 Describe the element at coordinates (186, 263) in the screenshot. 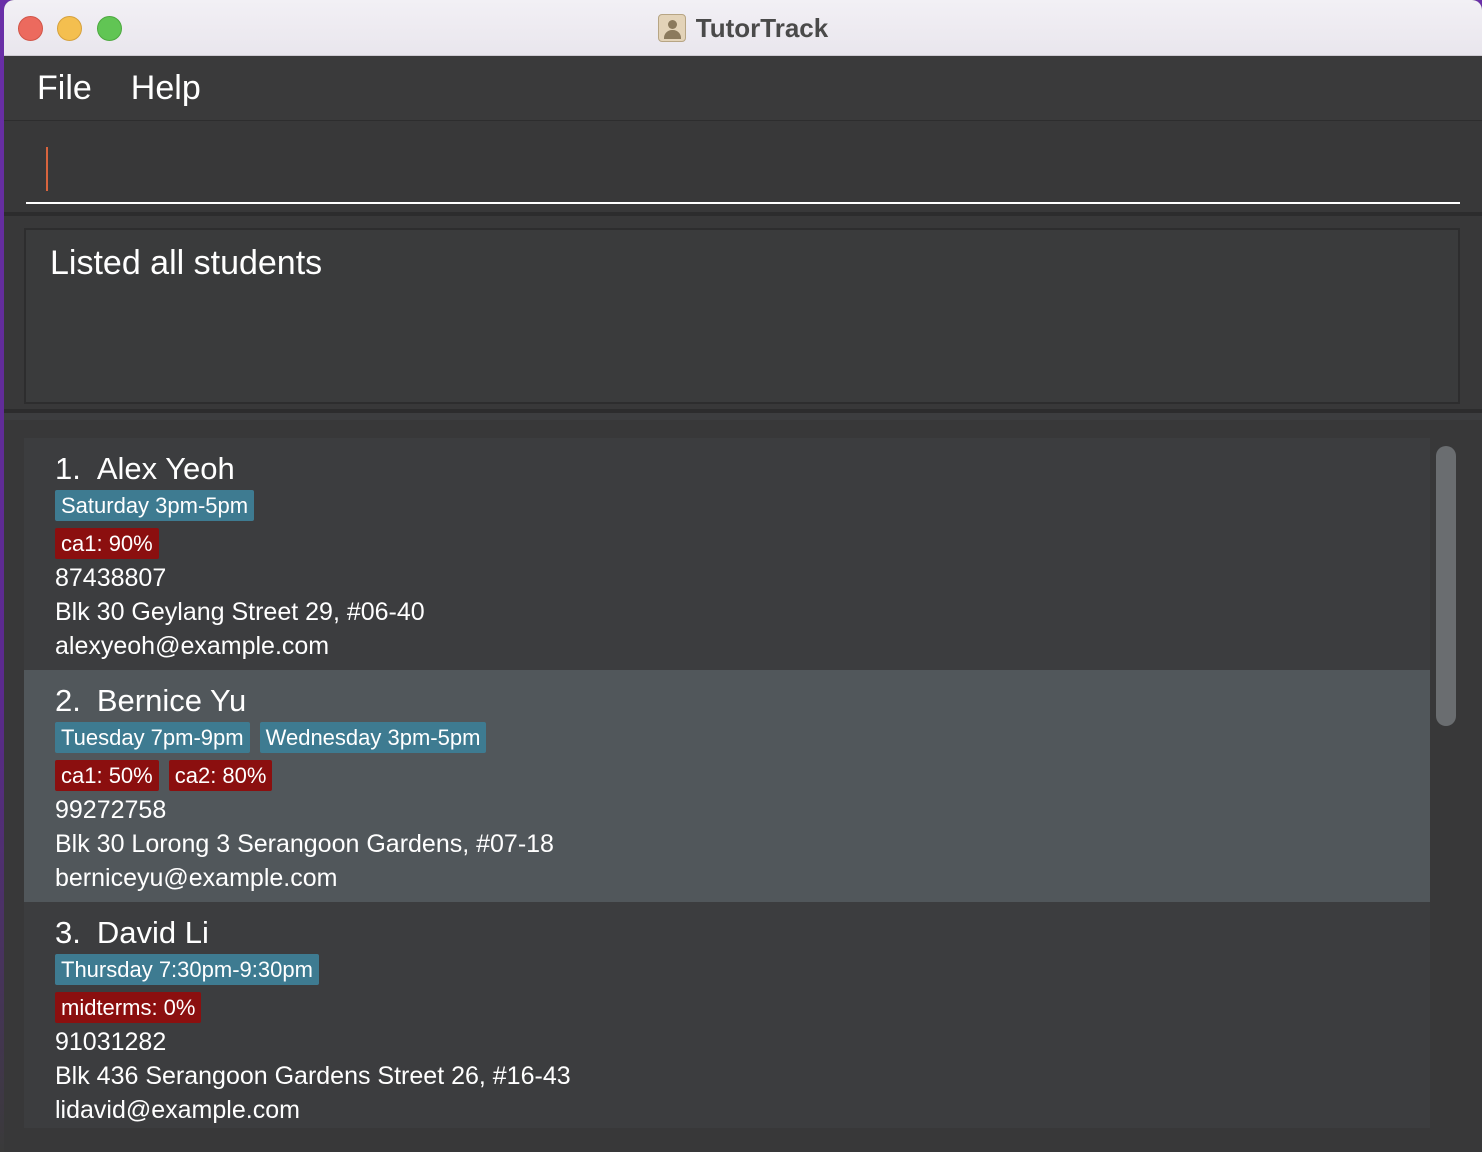

I see `result-message: Listed all students` at that location.